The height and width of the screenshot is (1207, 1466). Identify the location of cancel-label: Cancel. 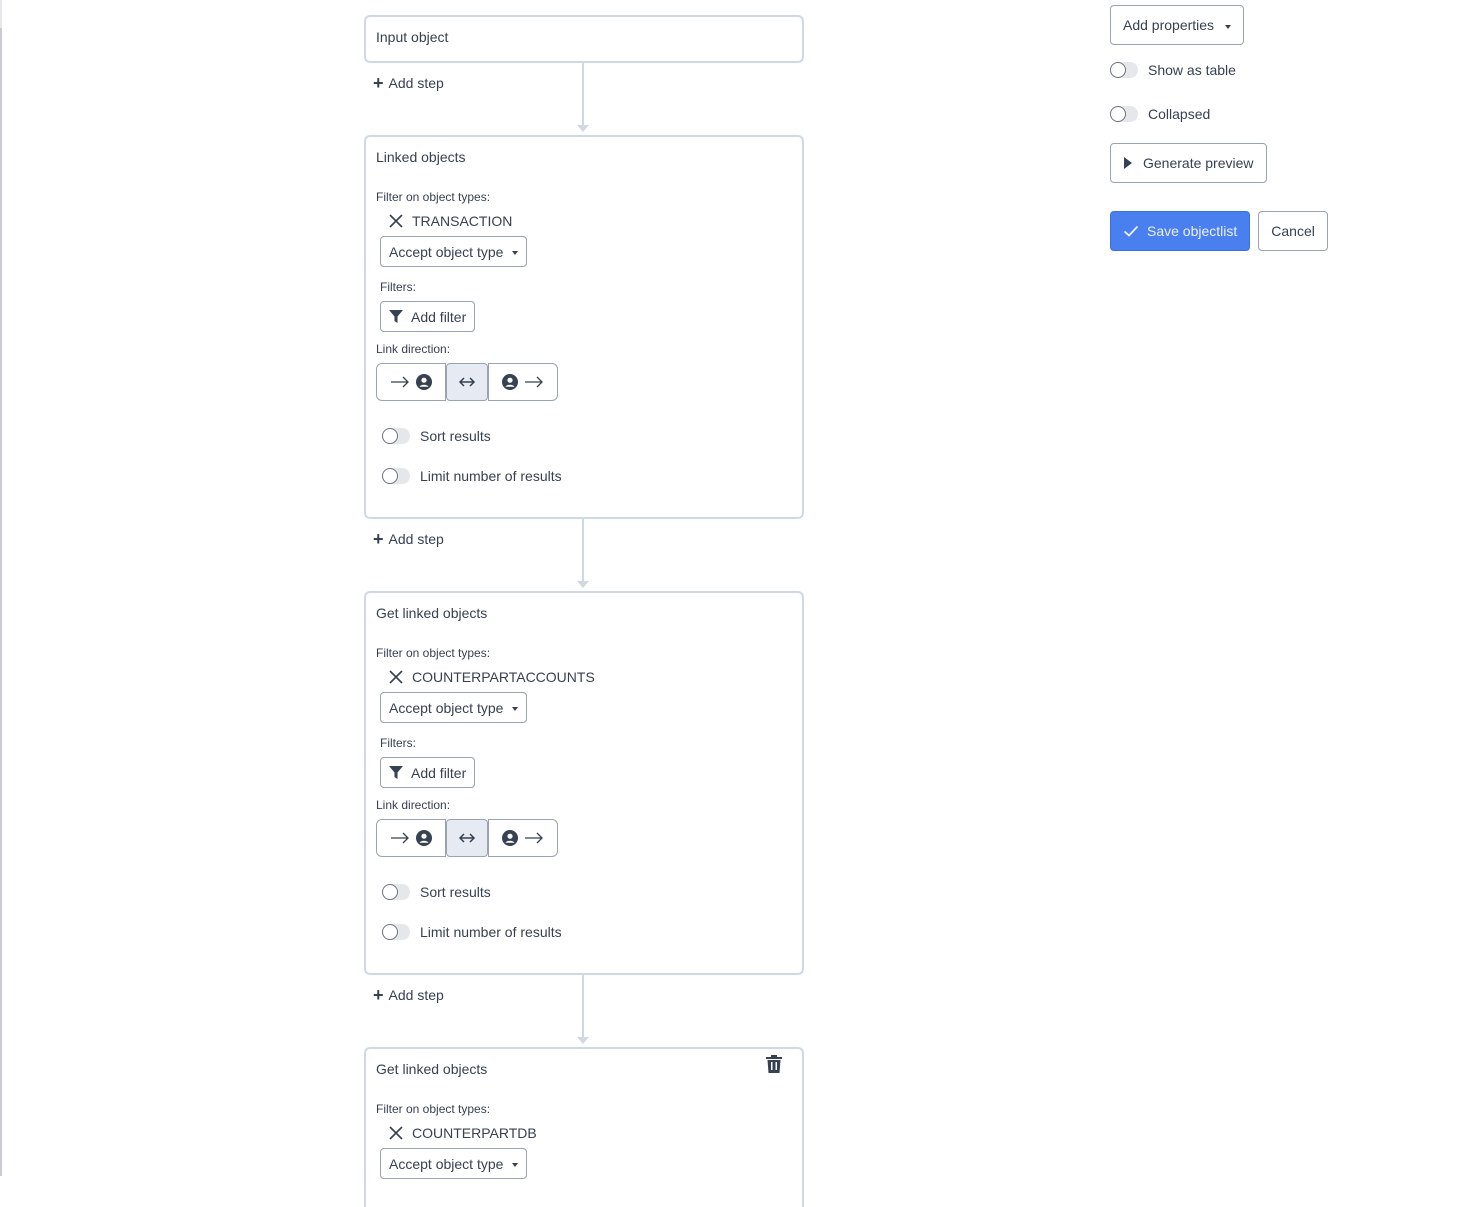
(1293, 231).